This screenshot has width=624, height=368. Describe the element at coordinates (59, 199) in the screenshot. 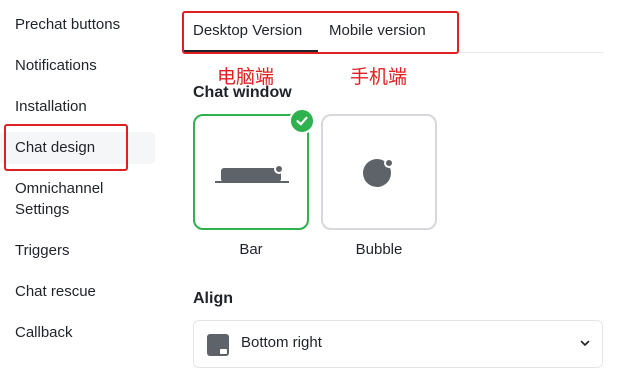

I see `sidebar-item-omnichannel-settings: Omnichannel Settings` at that location.